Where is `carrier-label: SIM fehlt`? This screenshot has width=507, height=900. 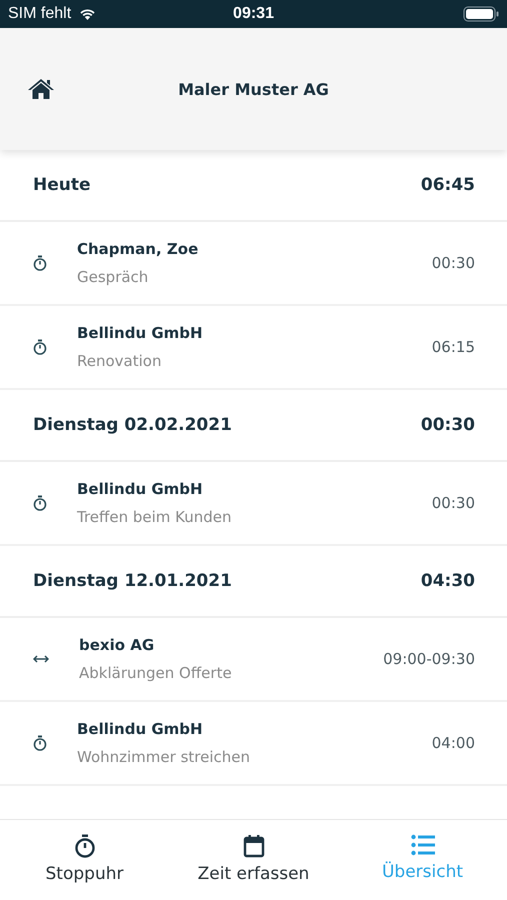 carrier-label: SIM fehlt is located at coordinates (40, 14).